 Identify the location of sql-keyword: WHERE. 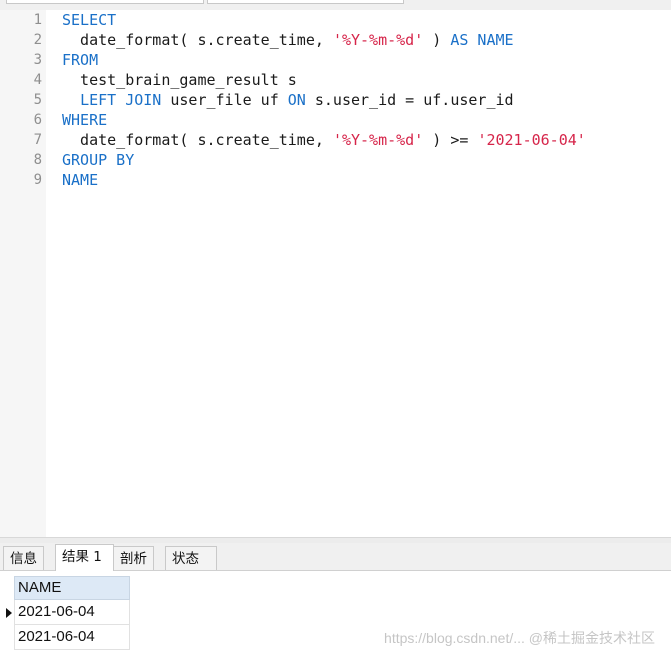
(85, 120).